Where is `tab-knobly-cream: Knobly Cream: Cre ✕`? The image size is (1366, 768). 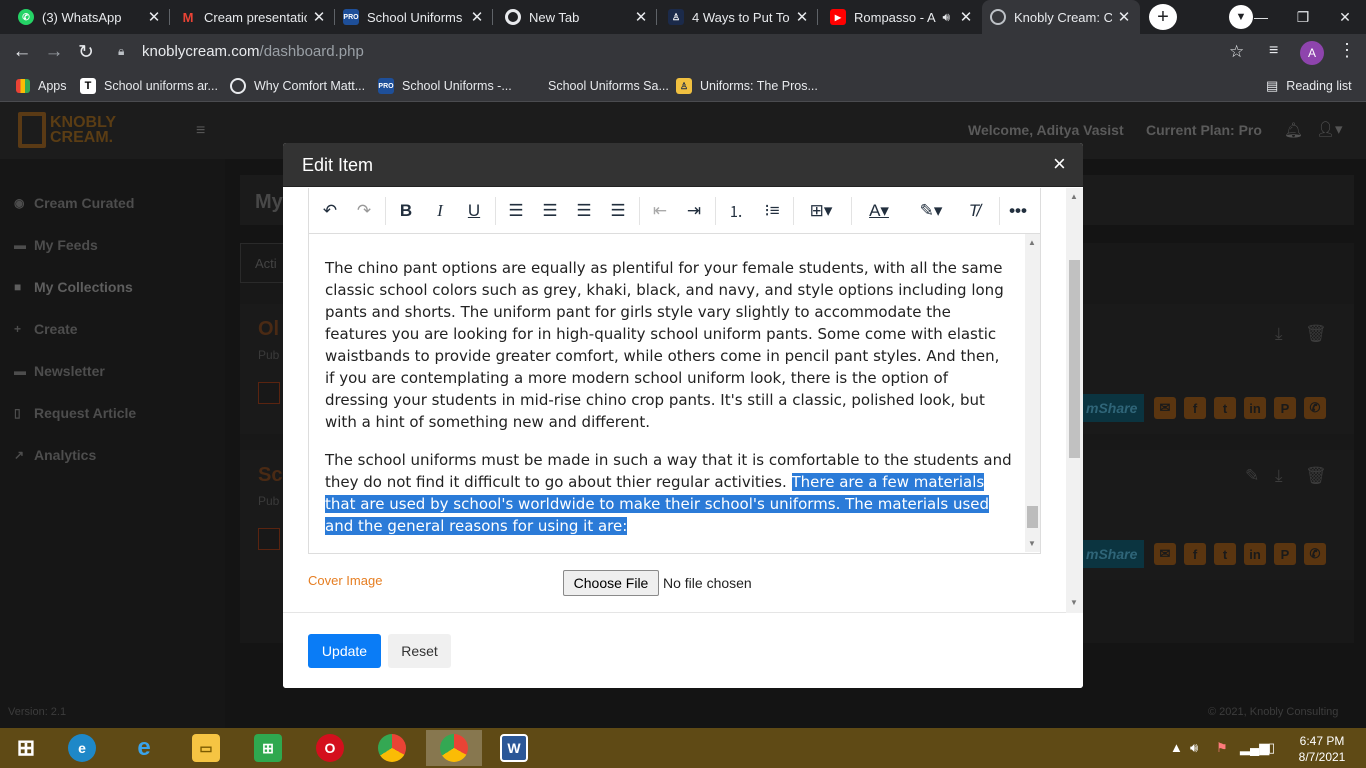 tab-knobly-cream: Knobly Cream: Cre ✕ is located at coordinates (1061, 17).